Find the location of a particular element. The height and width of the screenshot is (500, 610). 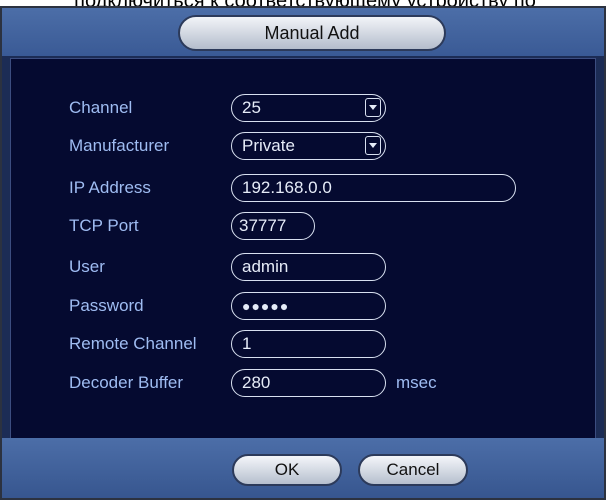

channel-select: 25 is located at coordinates (308, 108).